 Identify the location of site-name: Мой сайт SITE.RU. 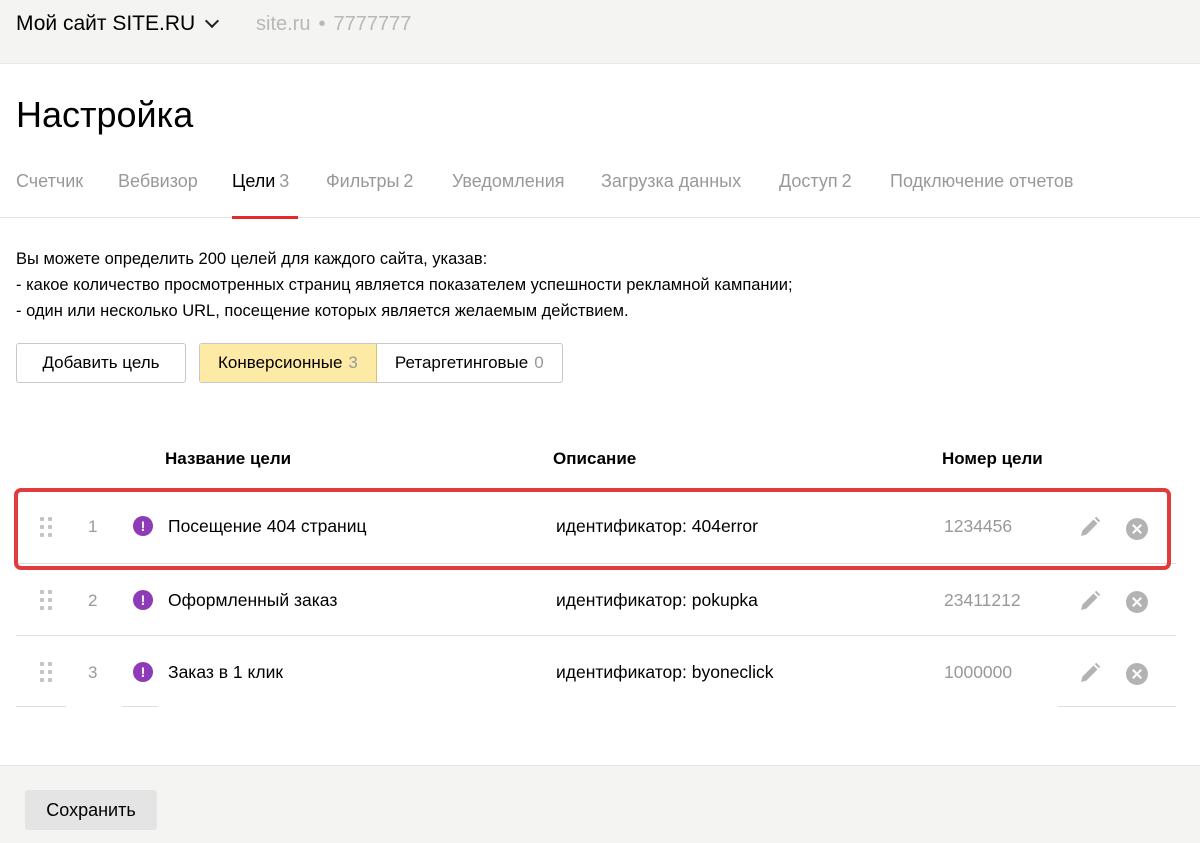
(106, 23).